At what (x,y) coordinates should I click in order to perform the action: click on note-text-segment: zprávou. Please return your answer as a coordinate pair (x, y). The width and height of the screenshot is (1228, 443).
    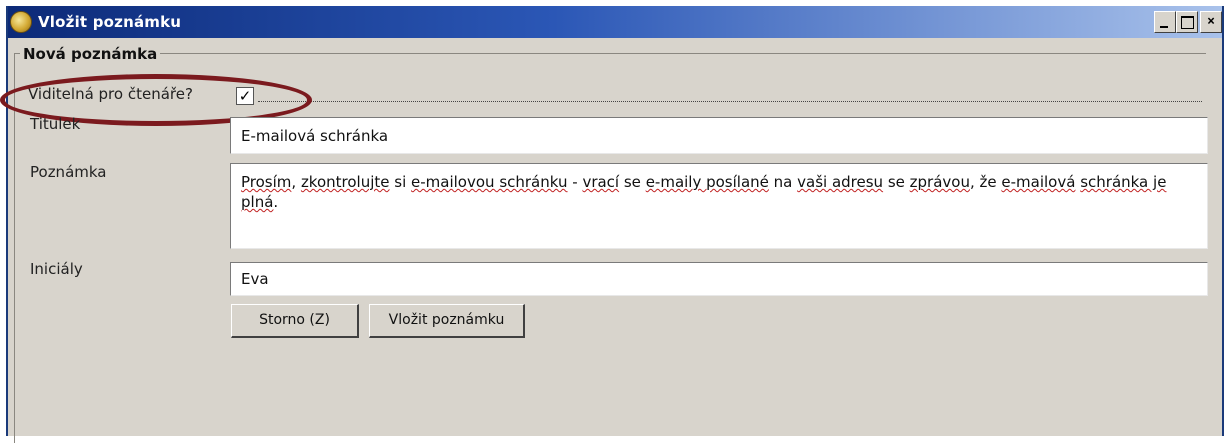
    Looking at the image, I should click on (939, 182).